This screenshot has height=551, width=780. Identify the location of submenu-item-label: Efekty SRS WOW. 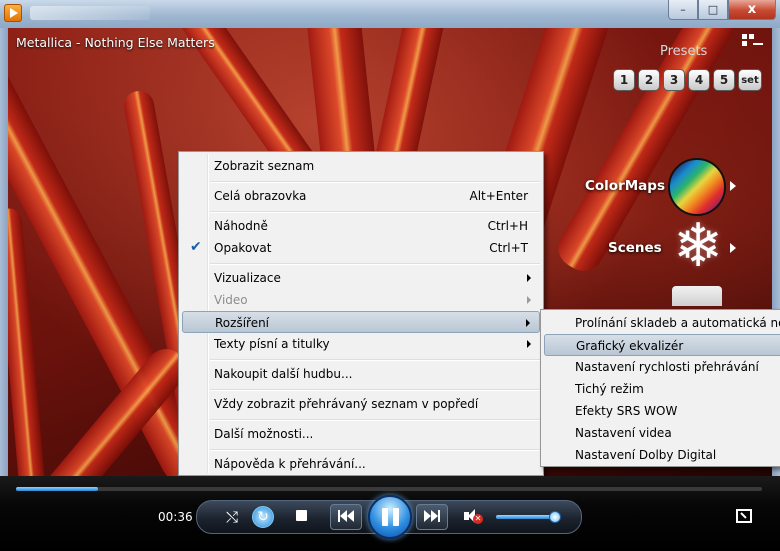
(626, 411).